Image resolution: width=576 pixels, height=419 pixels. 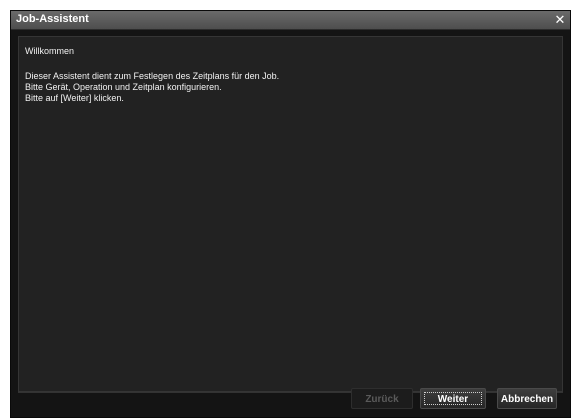 I want to click on title-bar: Job-Assistent ✕, so click(x=290, y=20).